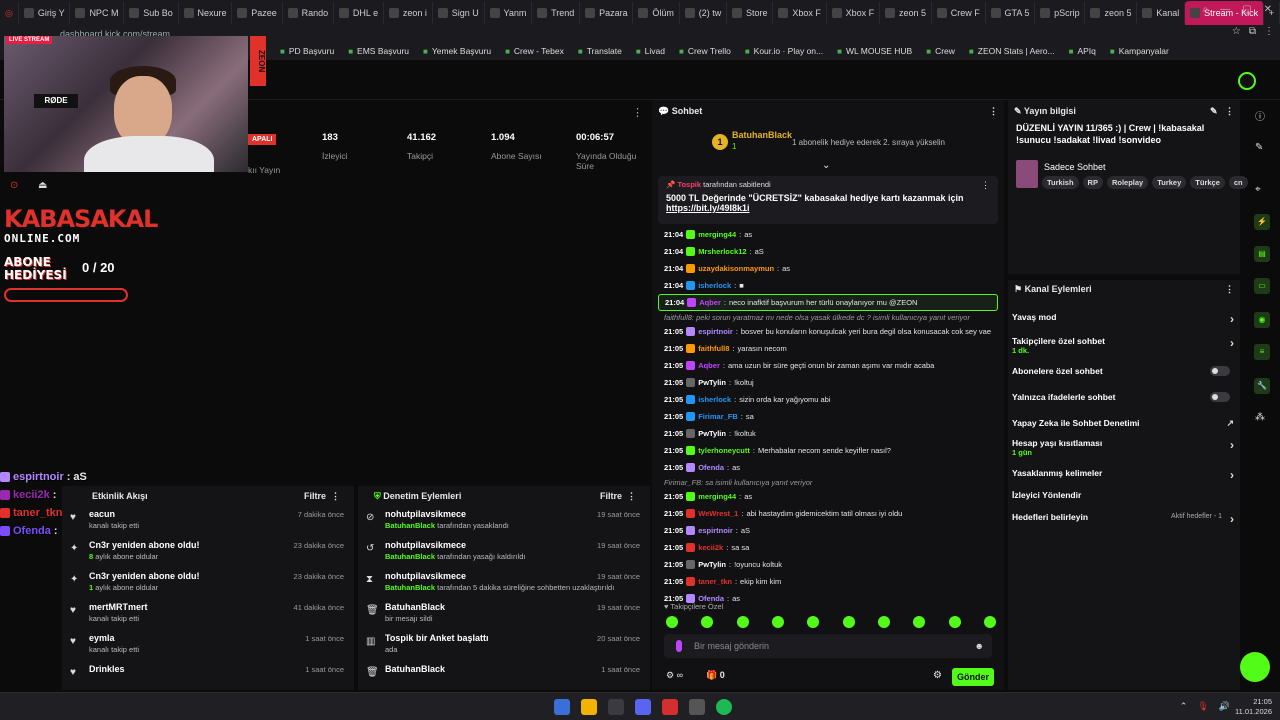 The image size is (1280, 720). What do you see at coordinates (616, 707) in the screenshot?
I see `settings-app-icon` at bounding box center [616, 707].